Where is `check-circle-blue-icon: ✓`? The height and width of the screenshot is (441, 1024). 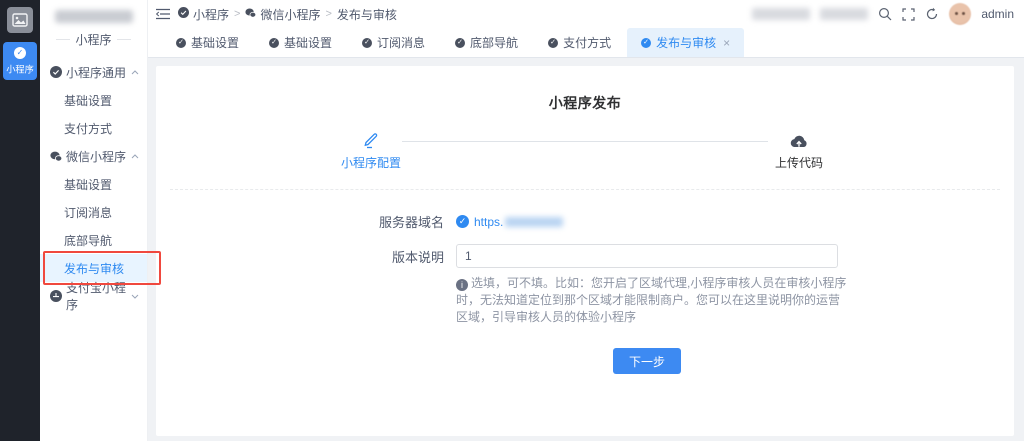
check-circle-blue-icon: ✓ is located at coordinates (462, 221).